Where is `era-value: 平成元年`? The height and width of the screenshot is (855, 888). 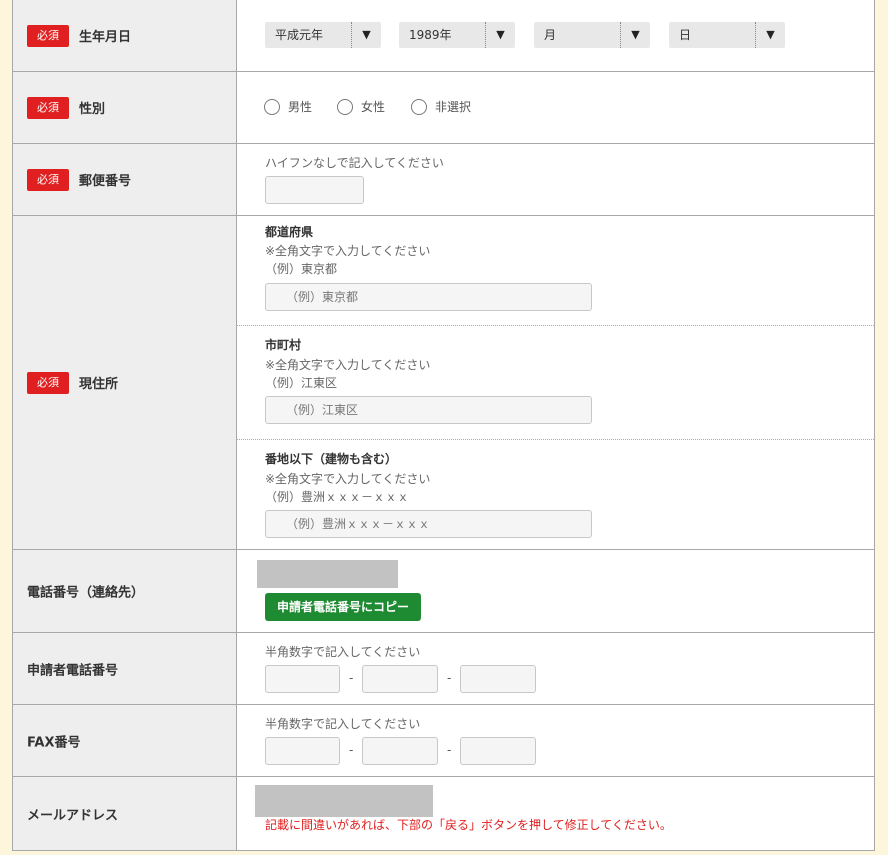
era-value: 平成元年 is located at coordinates (299, 35).